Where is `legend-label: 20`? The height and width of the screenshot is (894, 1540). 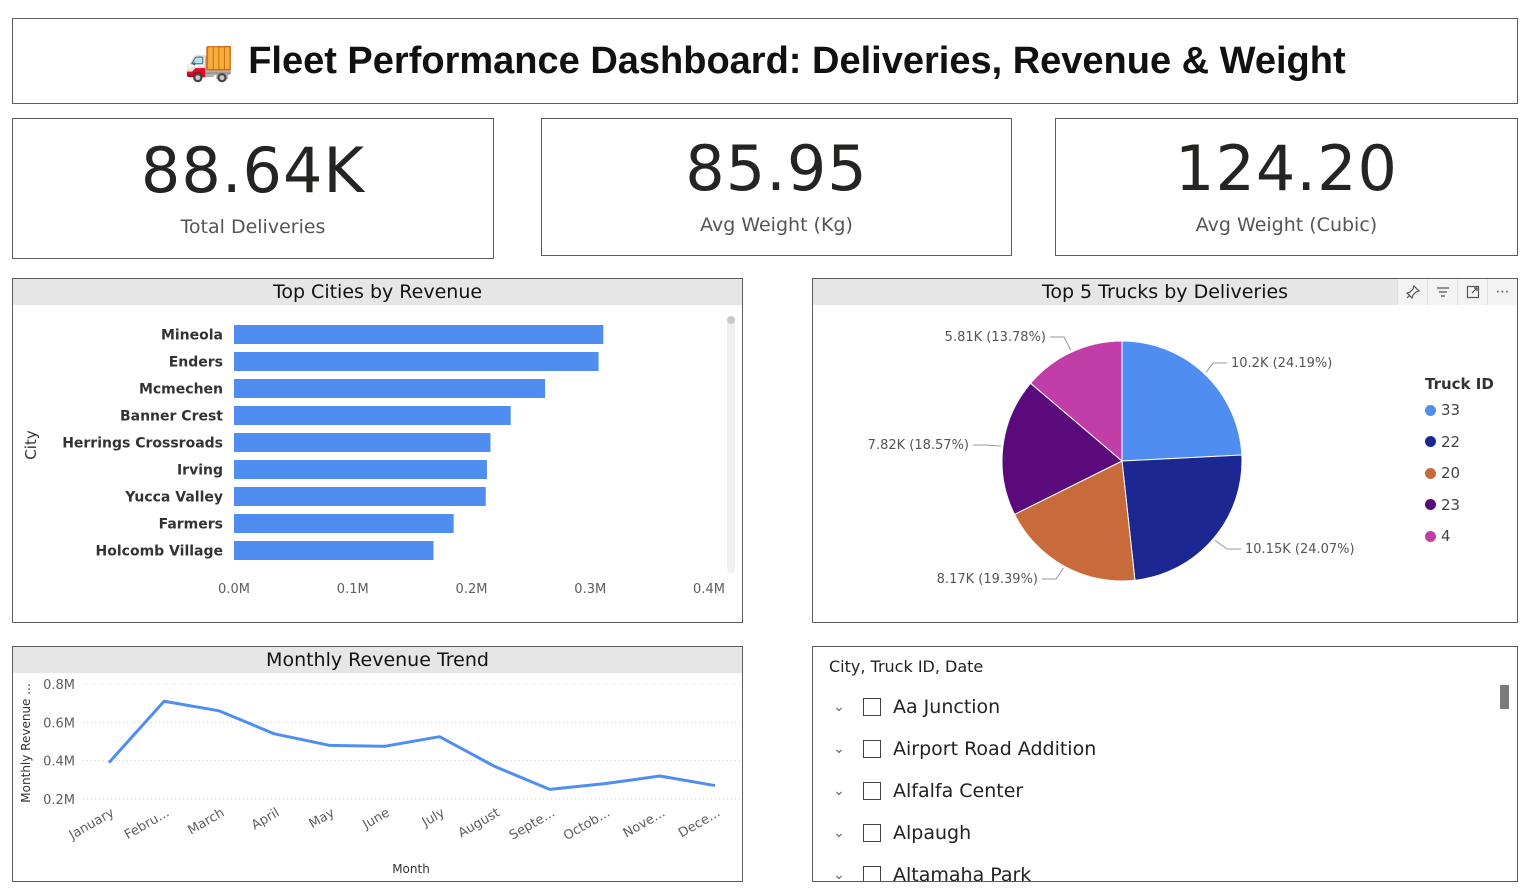
legend-label: 20 is located at coordinates (1451, 473).